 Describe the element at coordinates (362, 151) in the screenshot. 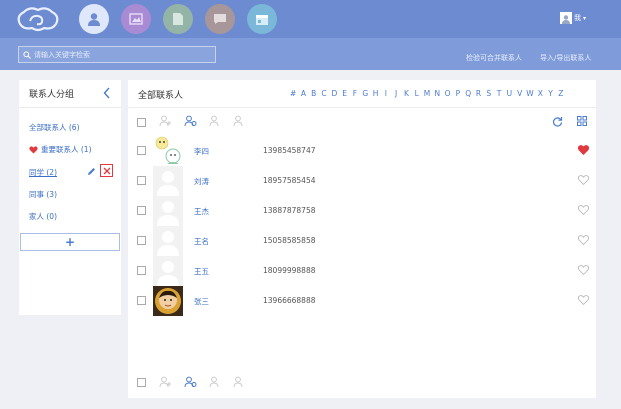

I see `table-row: 李四 13985458747` at that location.